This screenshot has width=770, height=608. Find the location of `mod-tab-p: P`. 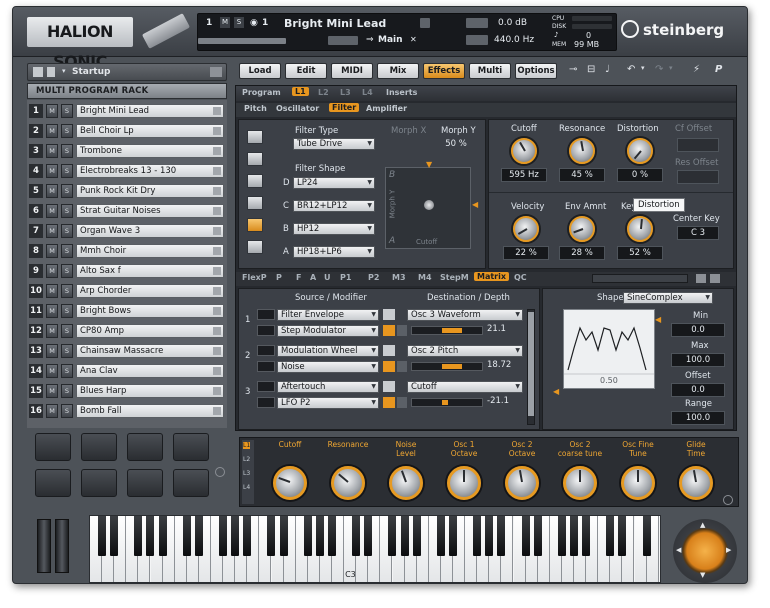

mod-tab-p: P is located at coordinates (279, 277).